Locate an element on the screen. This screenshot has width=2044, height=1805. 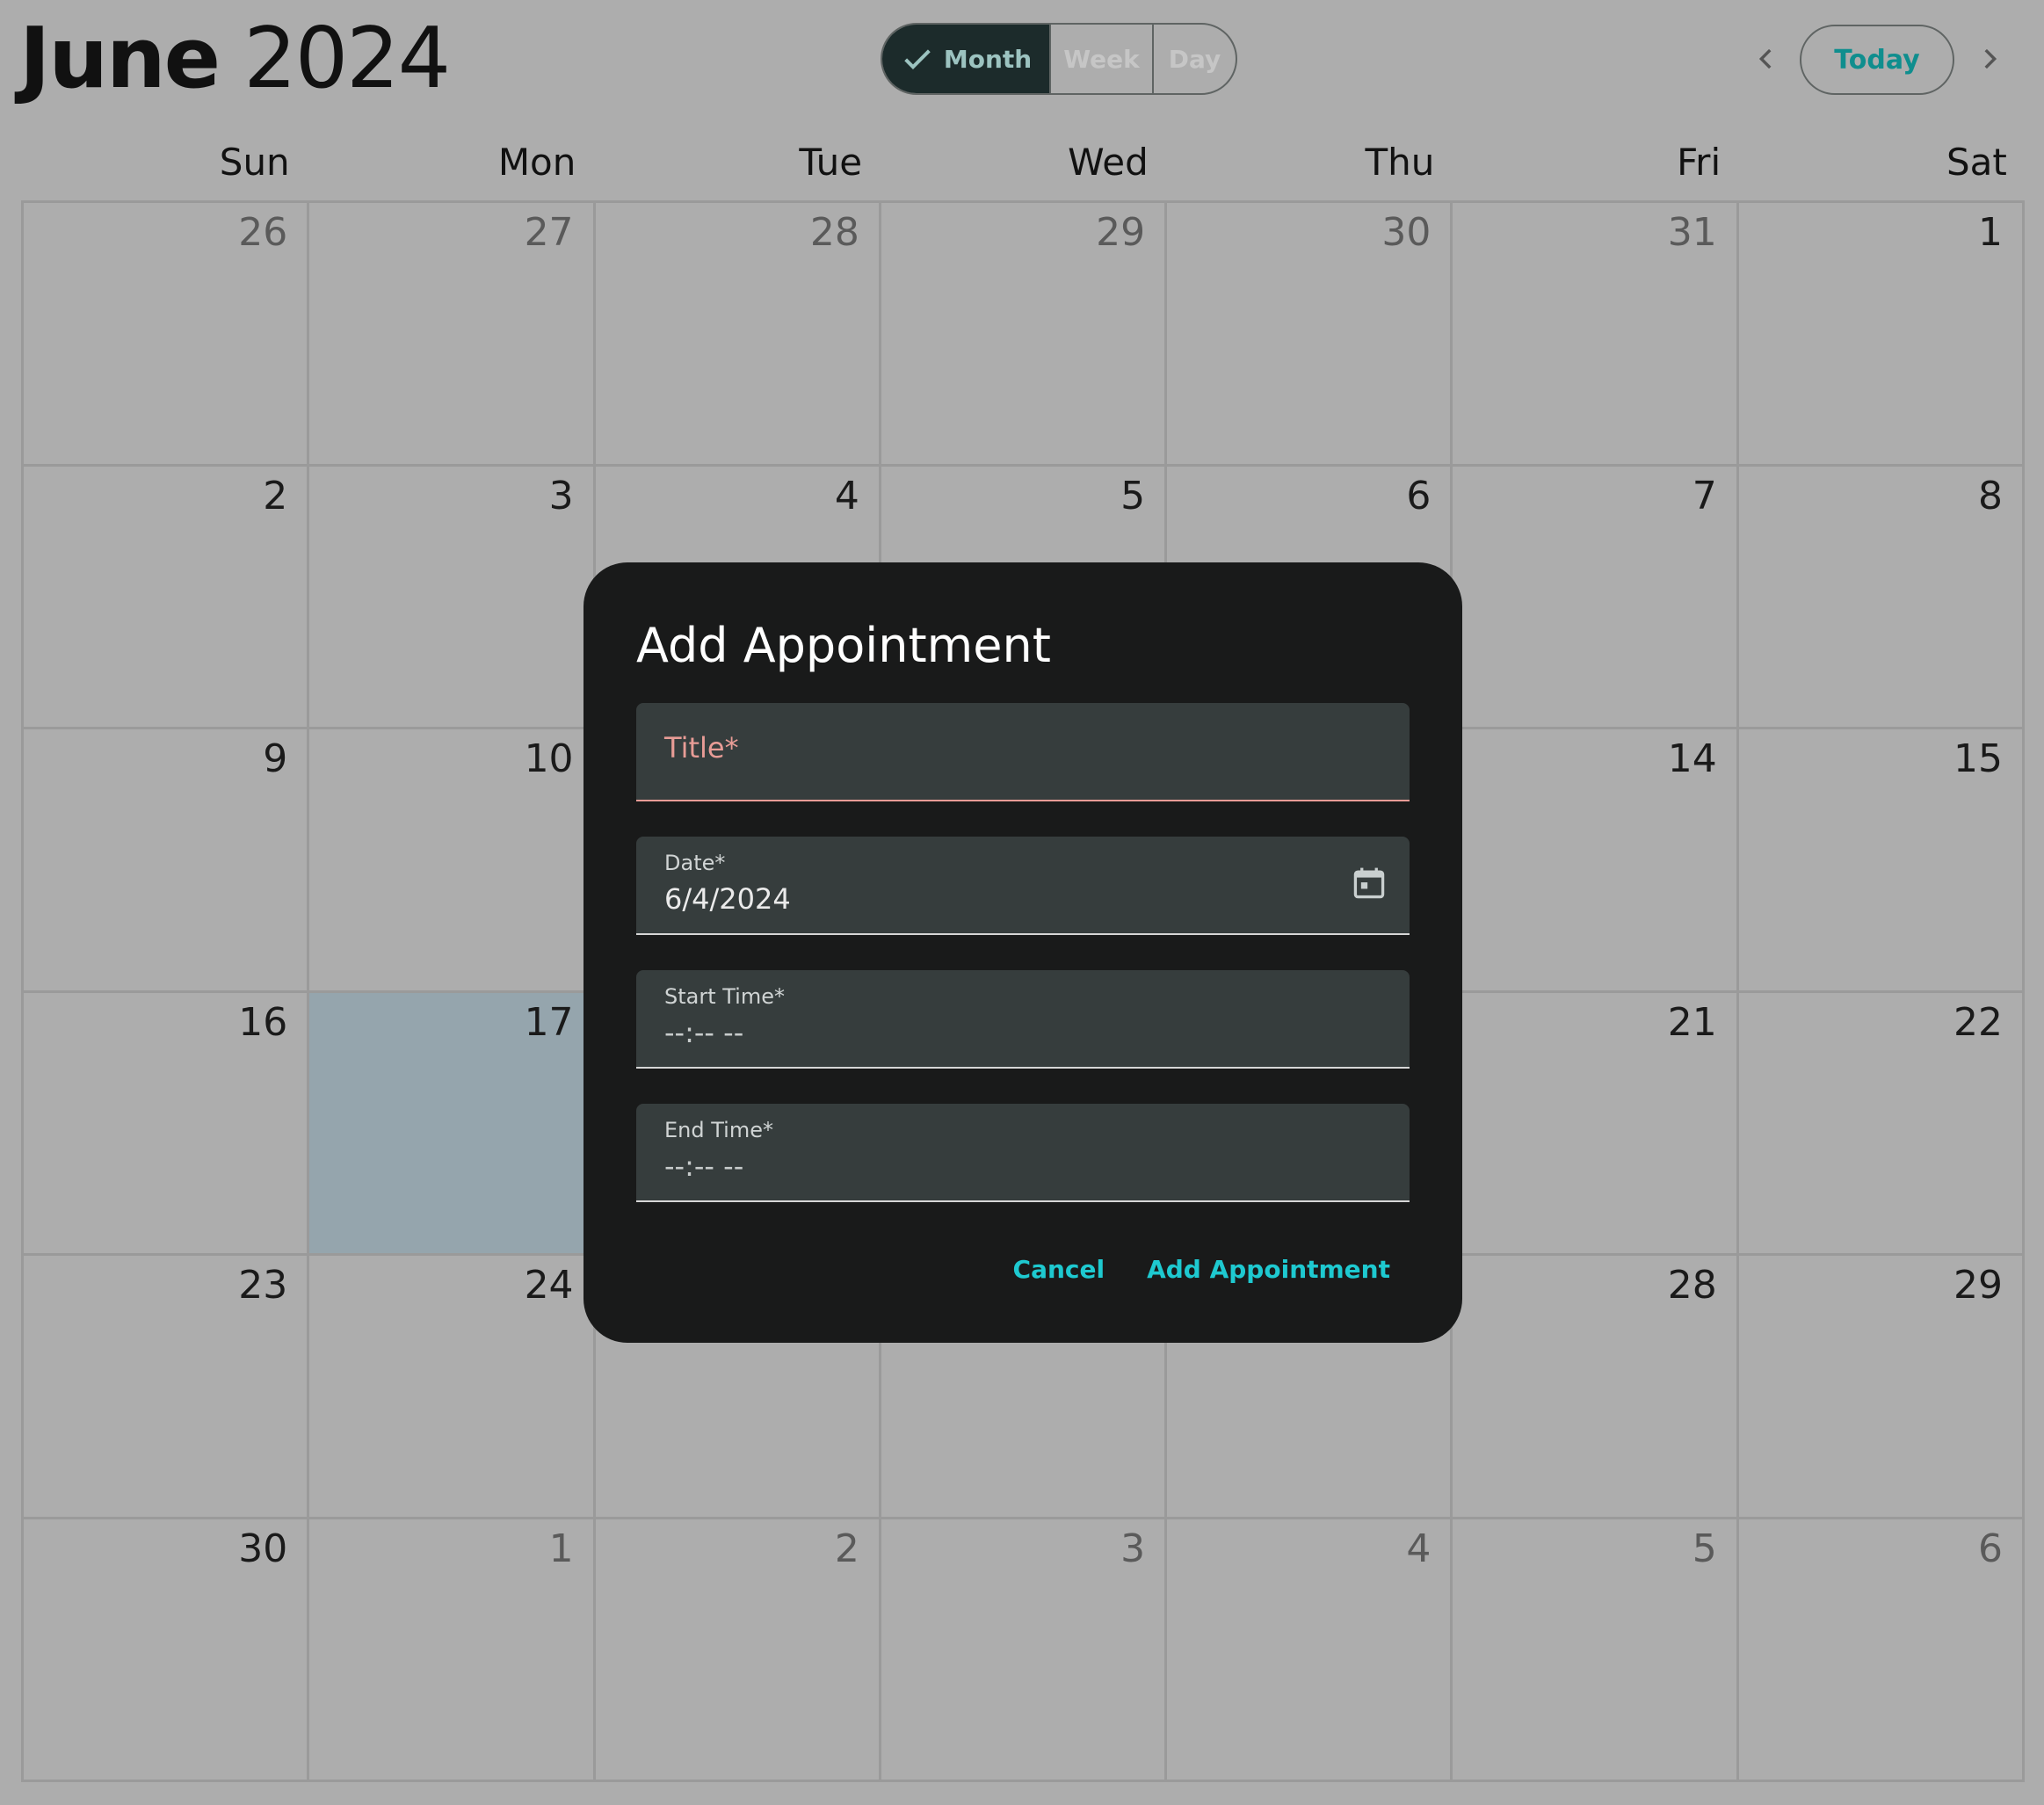
day-cell: 17 is located at coordinates (452, 1124).